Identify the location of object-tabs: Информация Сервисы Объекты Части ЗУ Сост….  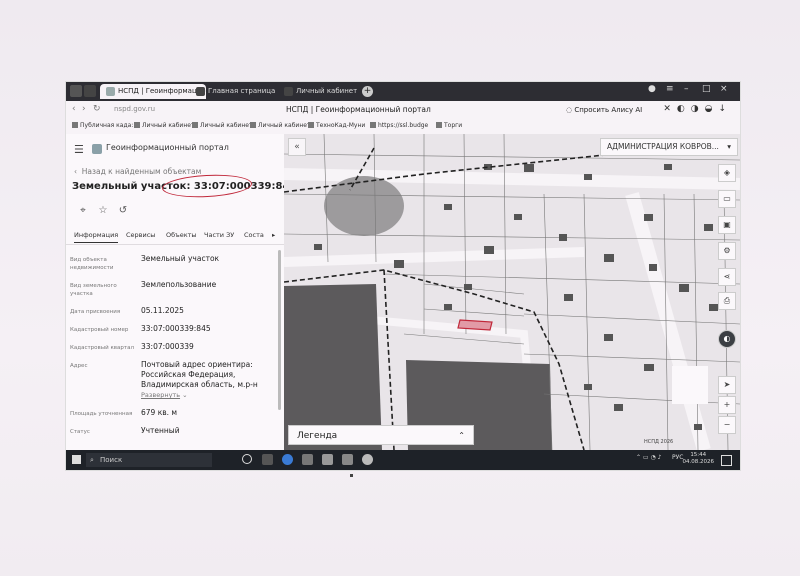
(175, 236).